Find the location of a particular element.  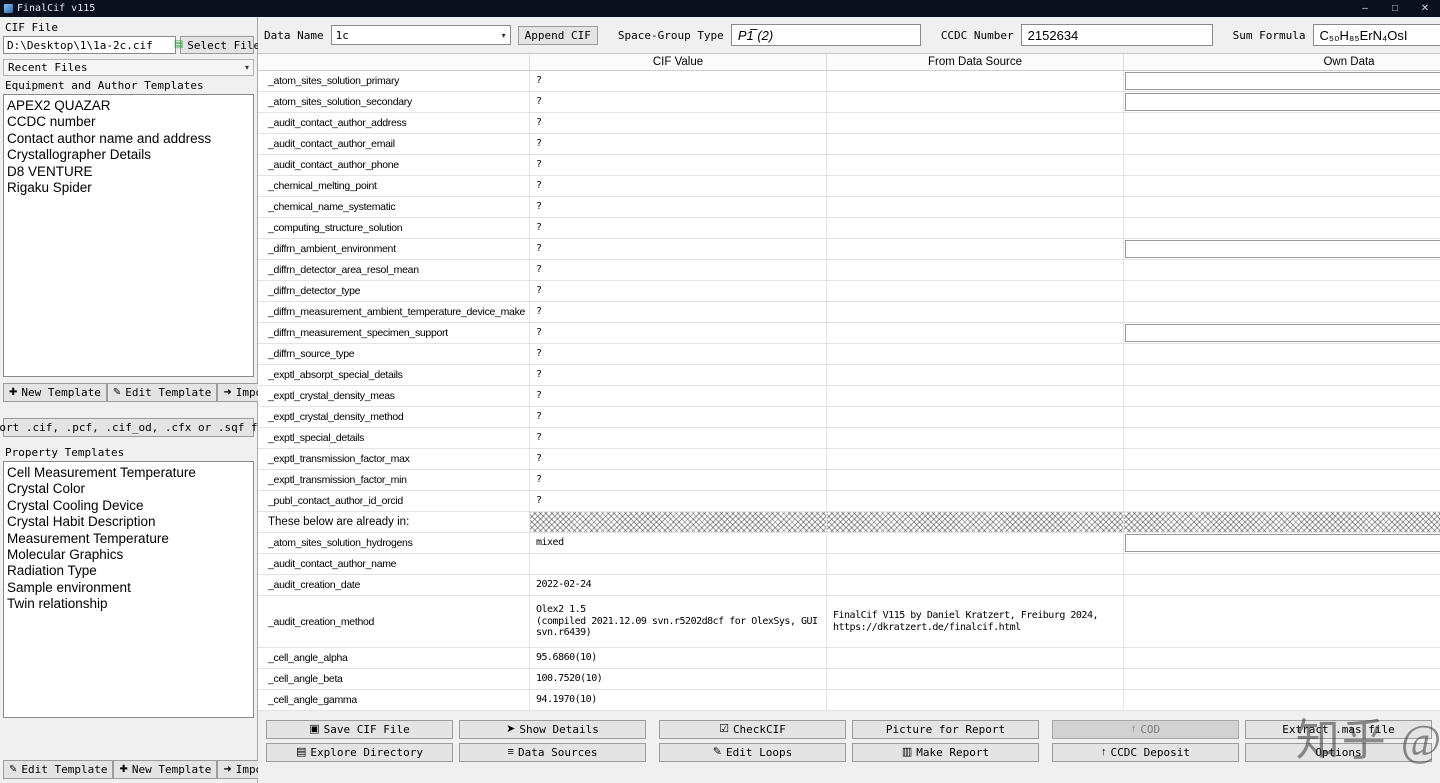

data-name-combobox: 1c ▾ is located at coordinates (420, 35).